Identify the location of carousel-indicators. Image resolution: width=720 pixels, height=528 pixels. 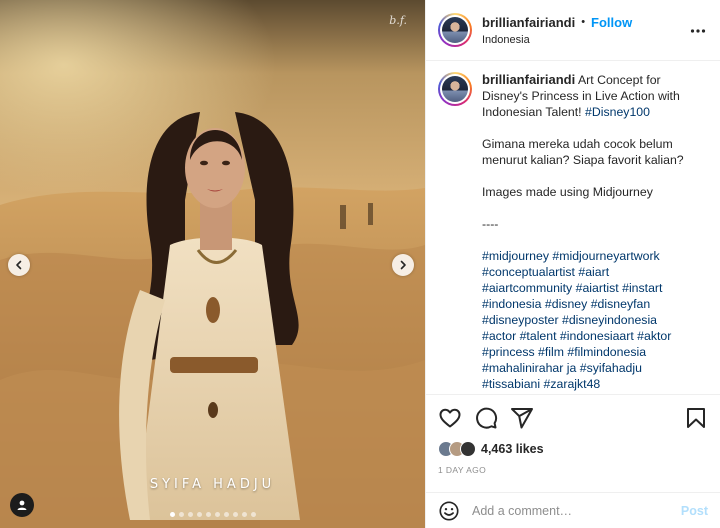
(212, 514).